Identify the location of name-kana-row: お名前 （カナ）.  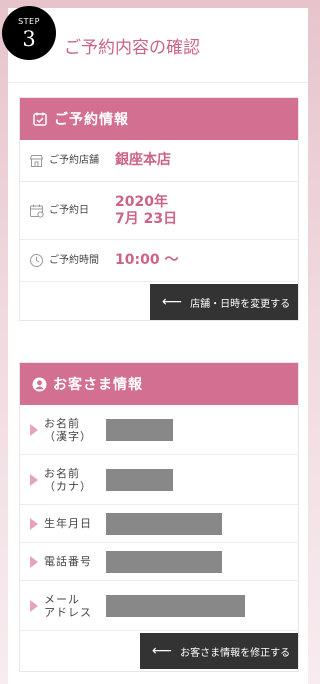
(159, 480).